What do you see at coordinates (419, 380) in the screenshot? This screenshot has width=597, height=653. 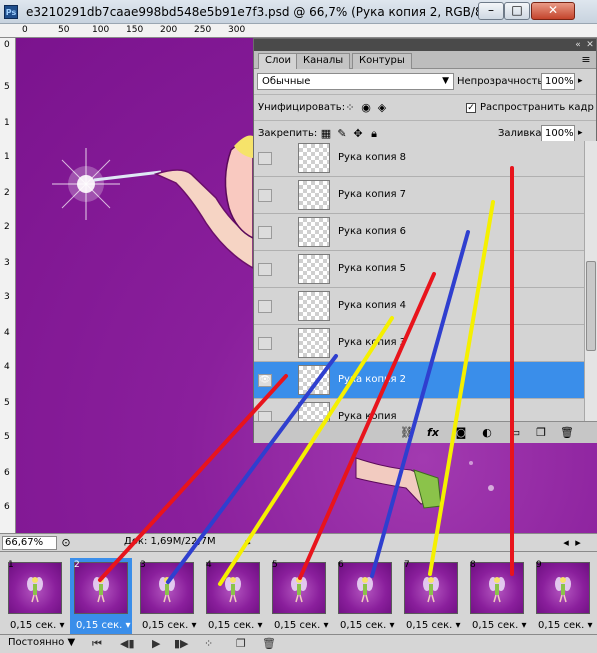 I see `layer-row: 👁︎ Рука копия 2` at bounding box center [419, 380].